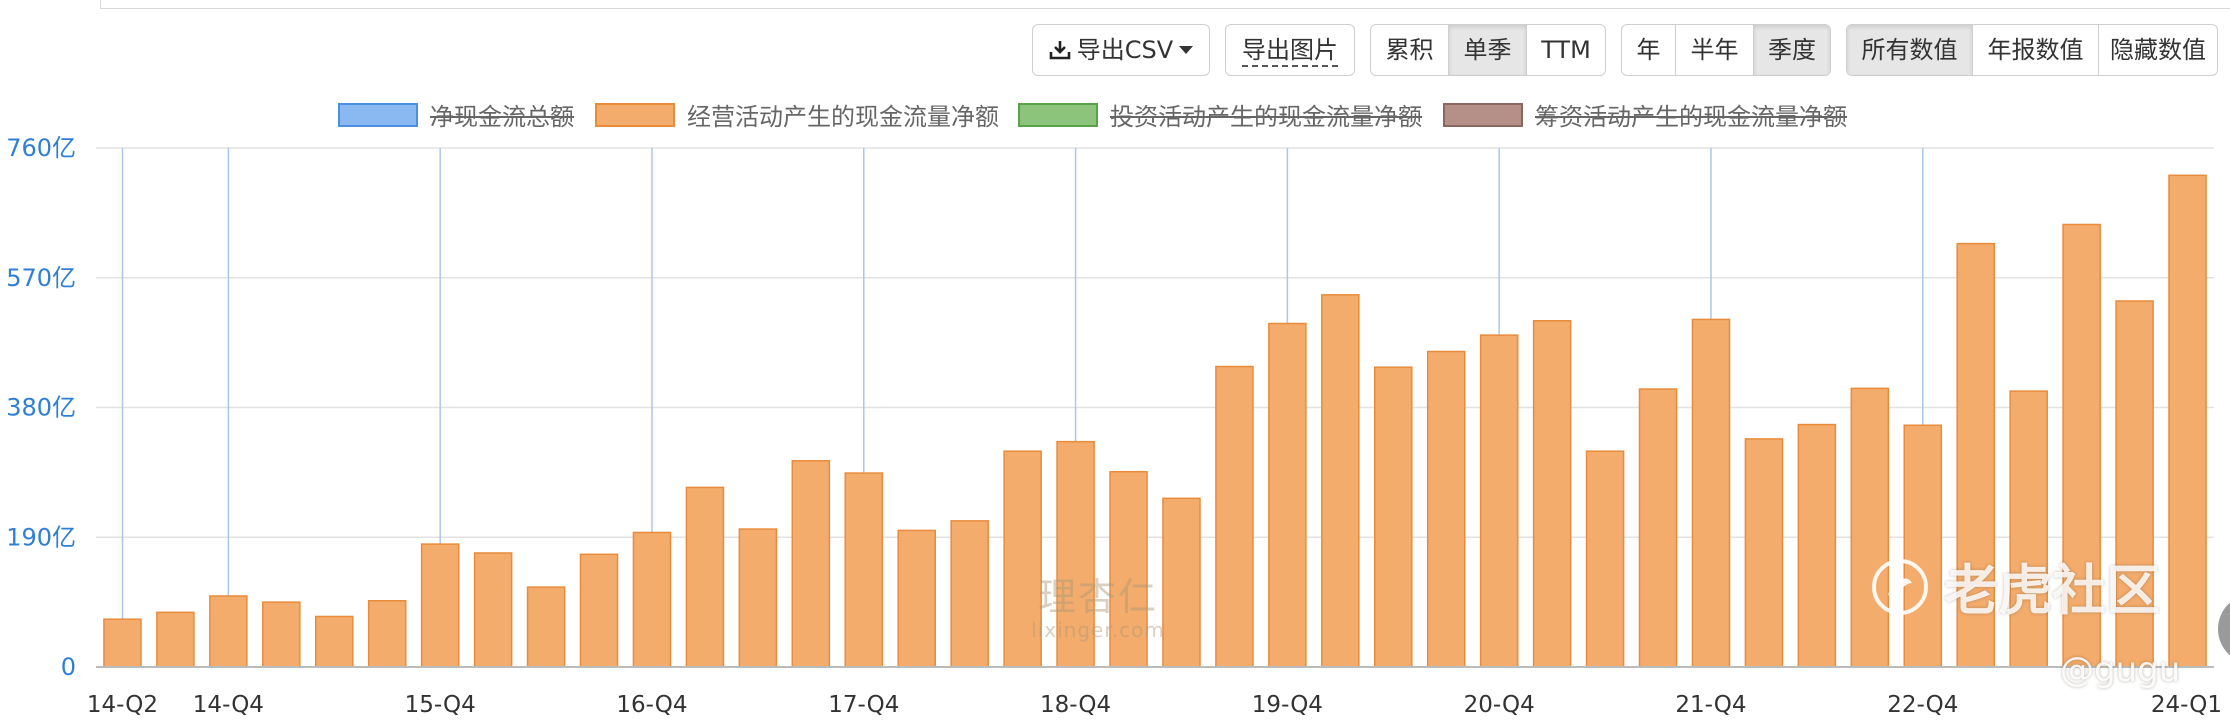 This screenshot has height=726, width=2230. Describe the element at coordinates (1181, 582) in the screenshot. I see `bar-19-Q2` at that location.